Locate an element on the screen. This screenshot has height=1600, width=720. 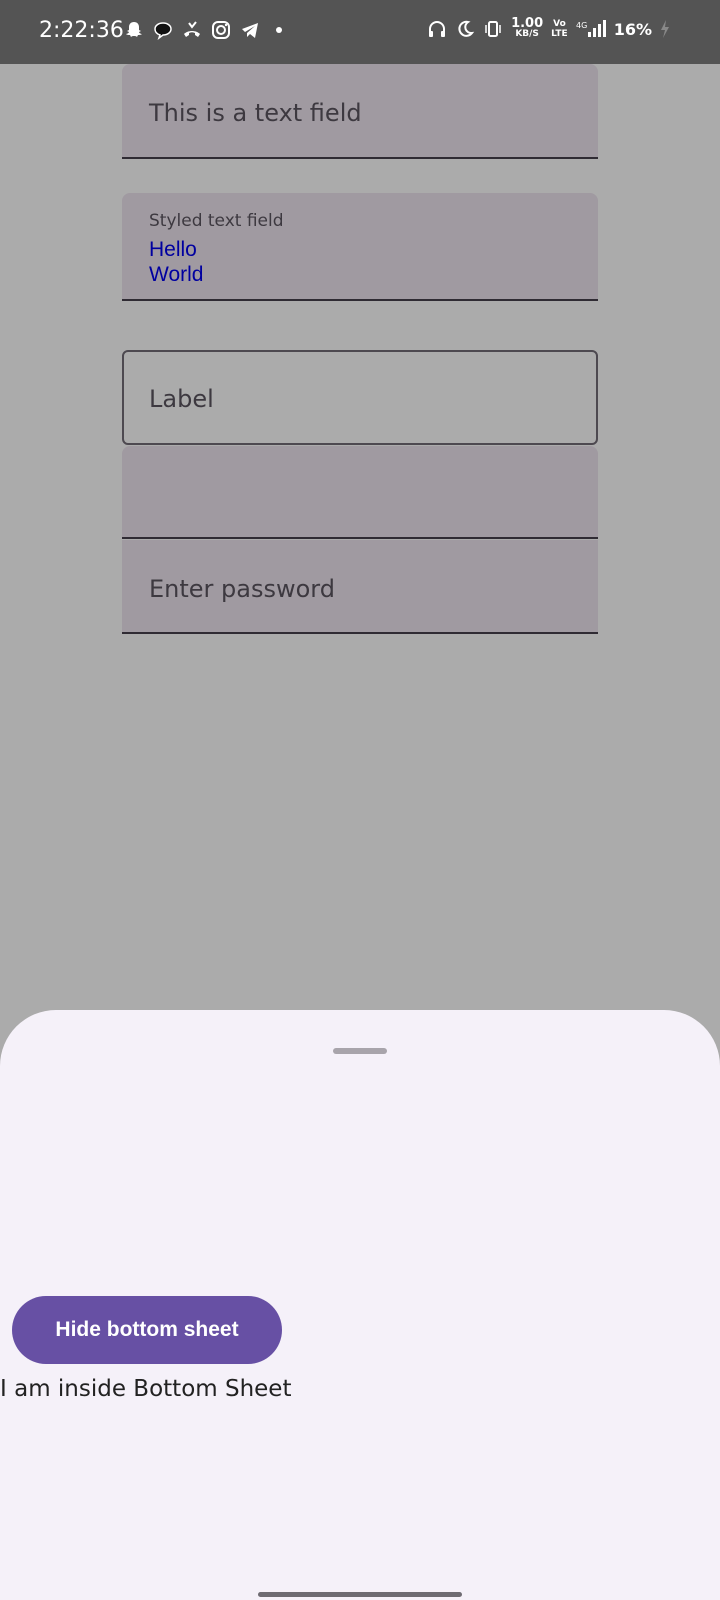
network-speed-value: 1.00 is located at coordinates (527, 23).